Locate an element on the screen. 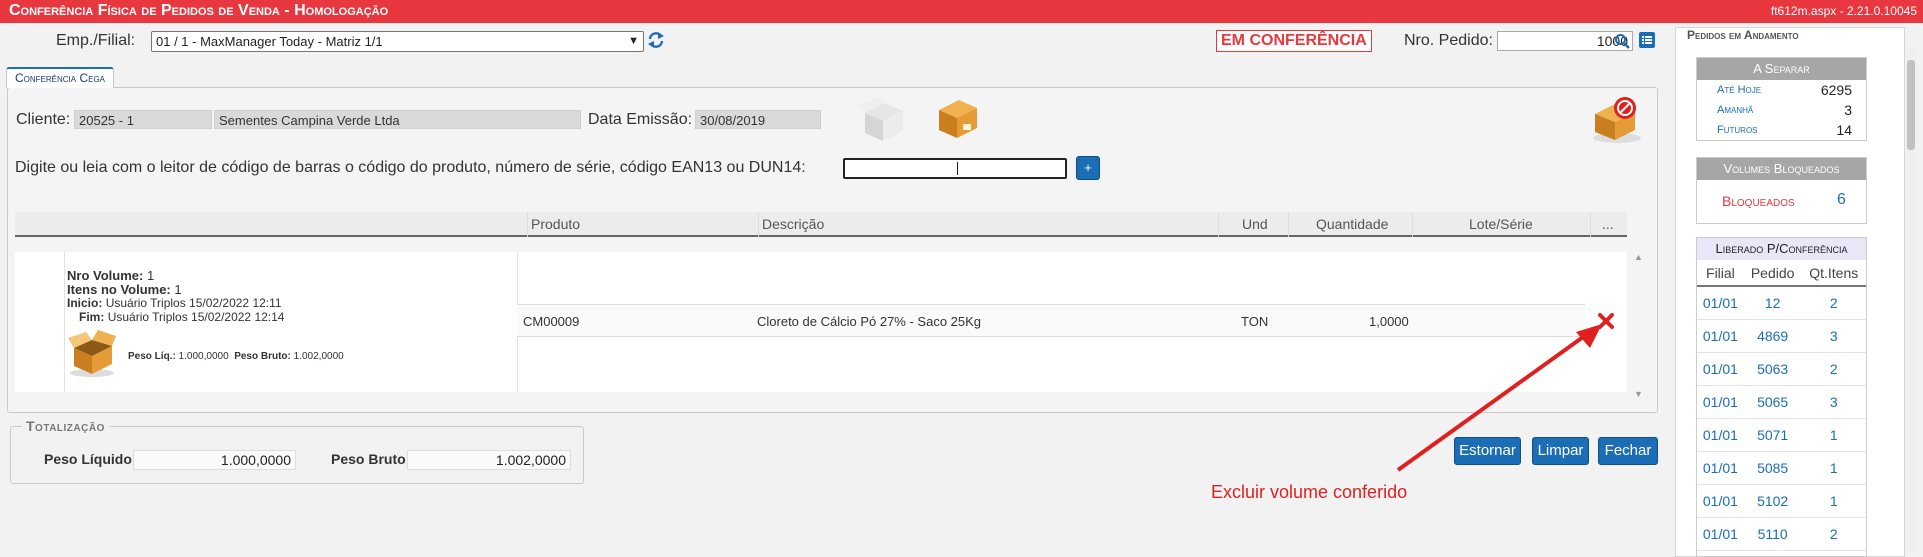 The image size is (1923, 557). cell-pedido: 12 is located at coordinates (1772, 303).